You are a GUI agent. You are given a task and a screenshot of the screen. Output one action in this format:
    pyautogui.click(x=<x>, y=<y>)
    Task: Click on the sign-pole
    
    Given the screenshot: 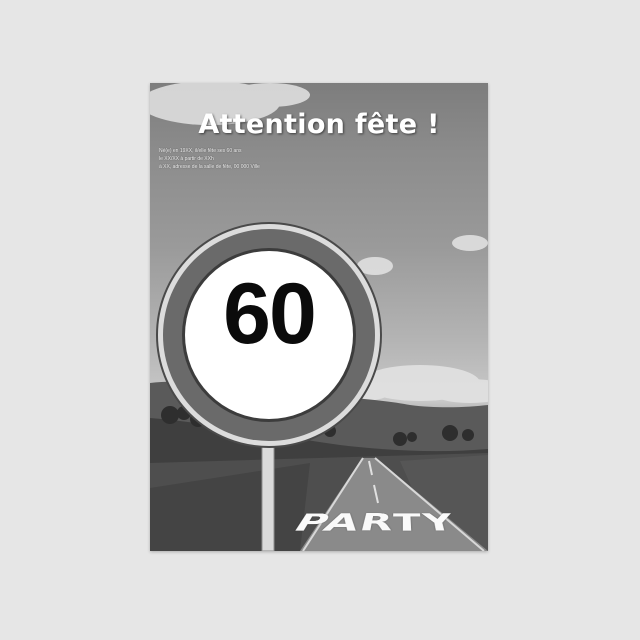 What is the action you would take?
    pyautogui.click(x=268, y=496)
    